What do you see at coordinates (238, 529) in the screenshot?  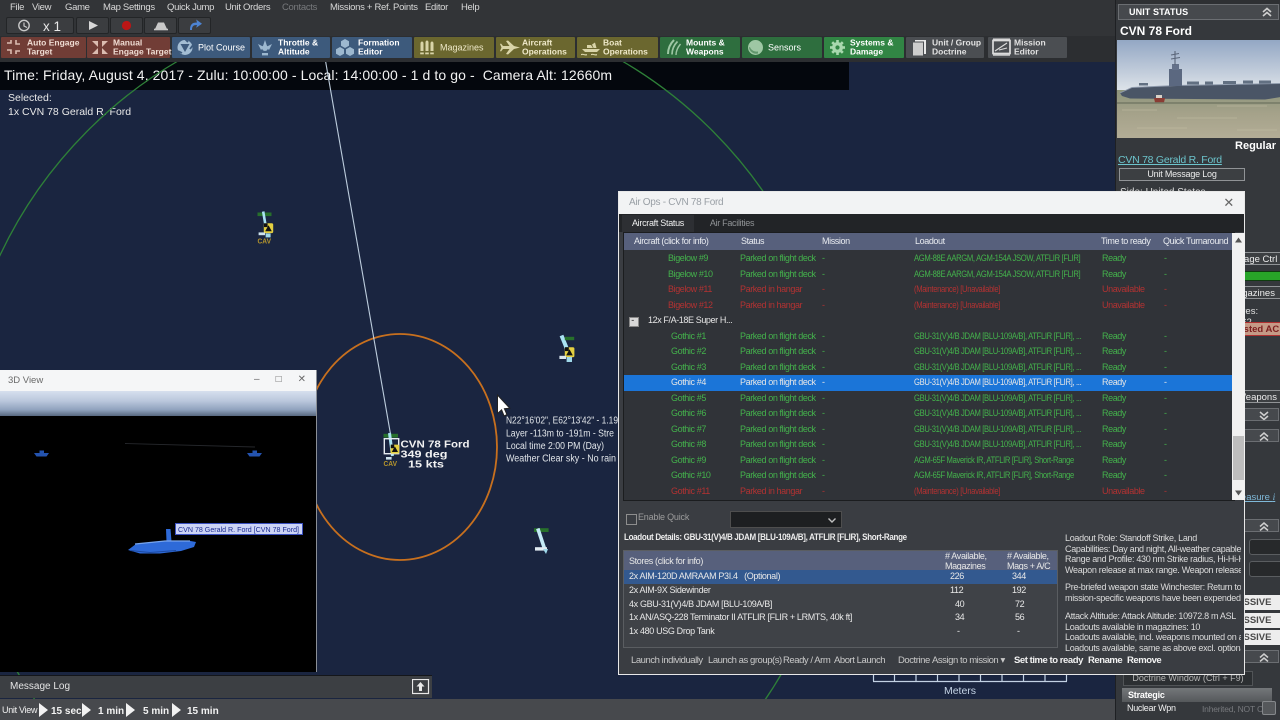 I see `svg-text:CVN 78 Gerald R. Ford [CVN 78: CVN 78 Gerald R. Ford [CVN 78 Ford]` at bounding box center [238, 529].